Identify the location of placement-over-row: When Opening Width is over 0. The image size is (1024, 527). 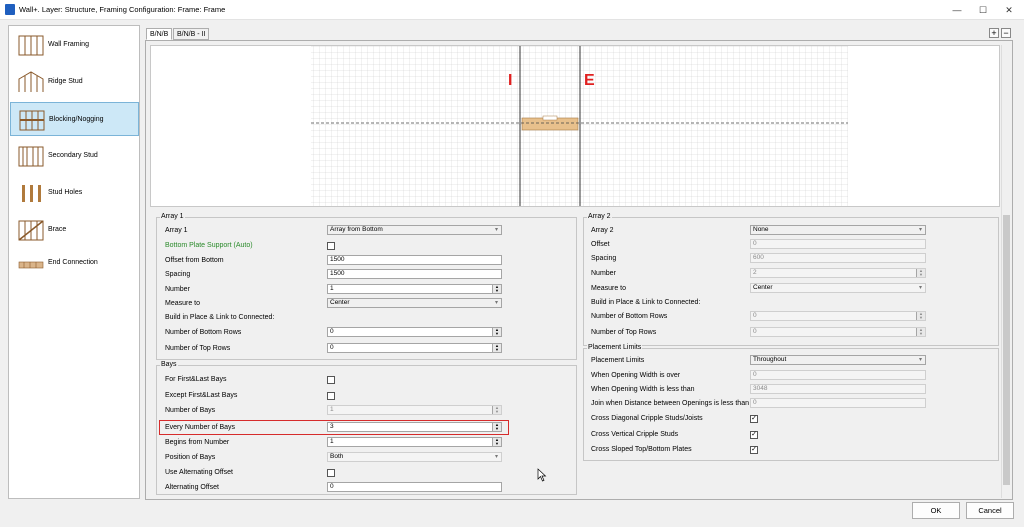
(791, 376).